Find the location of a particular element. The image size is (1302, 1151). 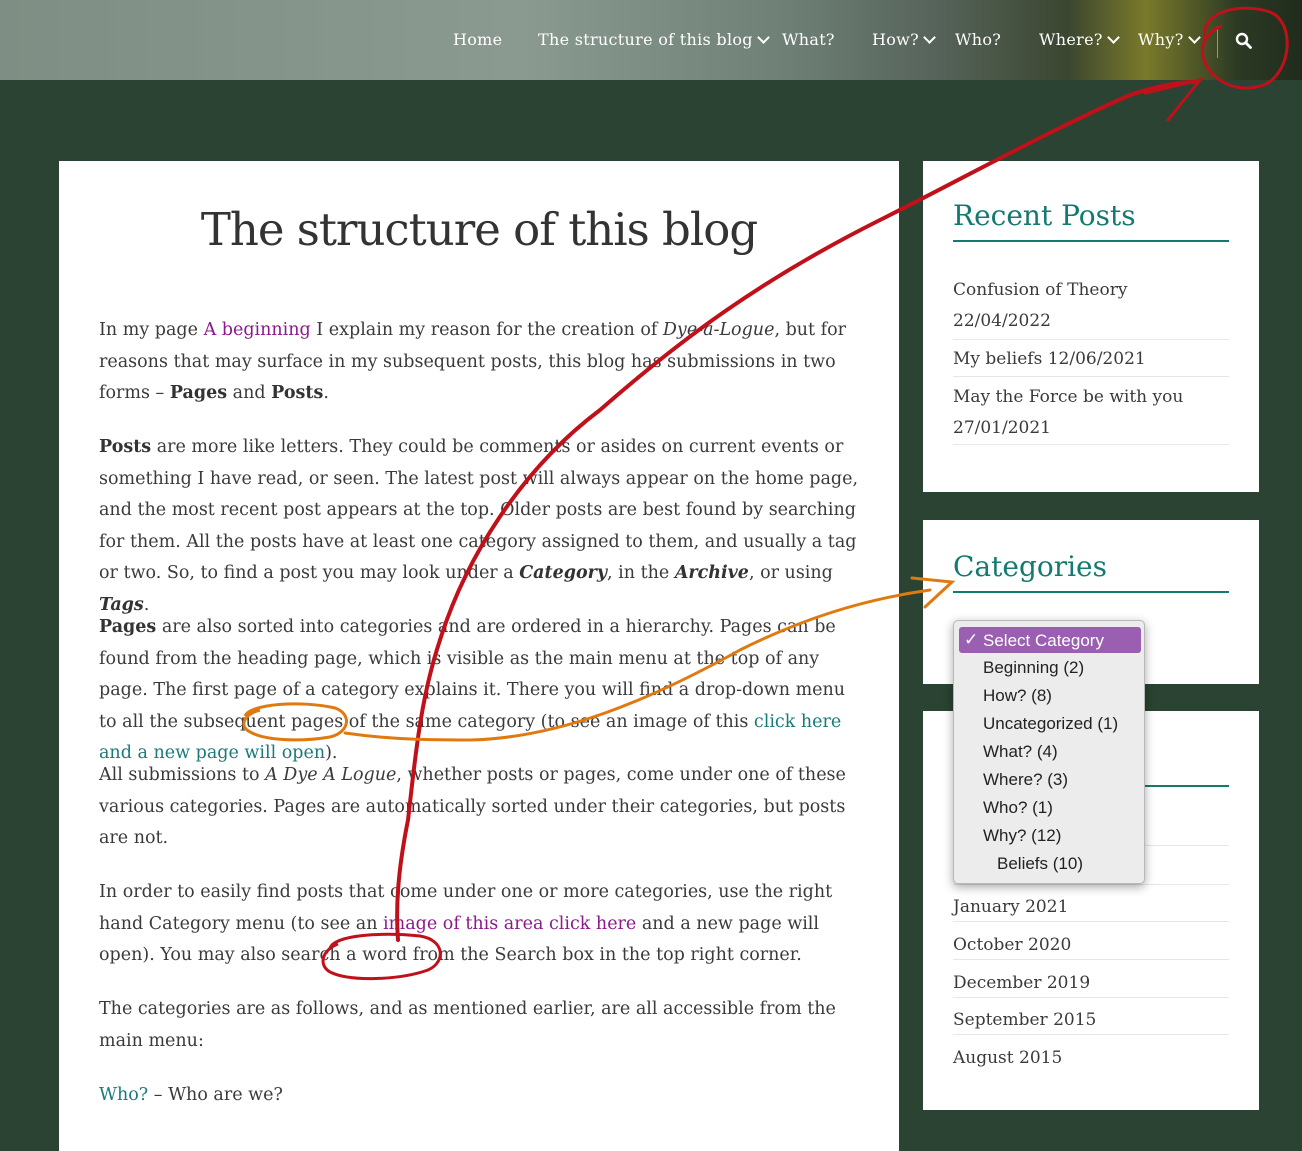

archive-link: January 2021 is located at coordinates (1091, 907).